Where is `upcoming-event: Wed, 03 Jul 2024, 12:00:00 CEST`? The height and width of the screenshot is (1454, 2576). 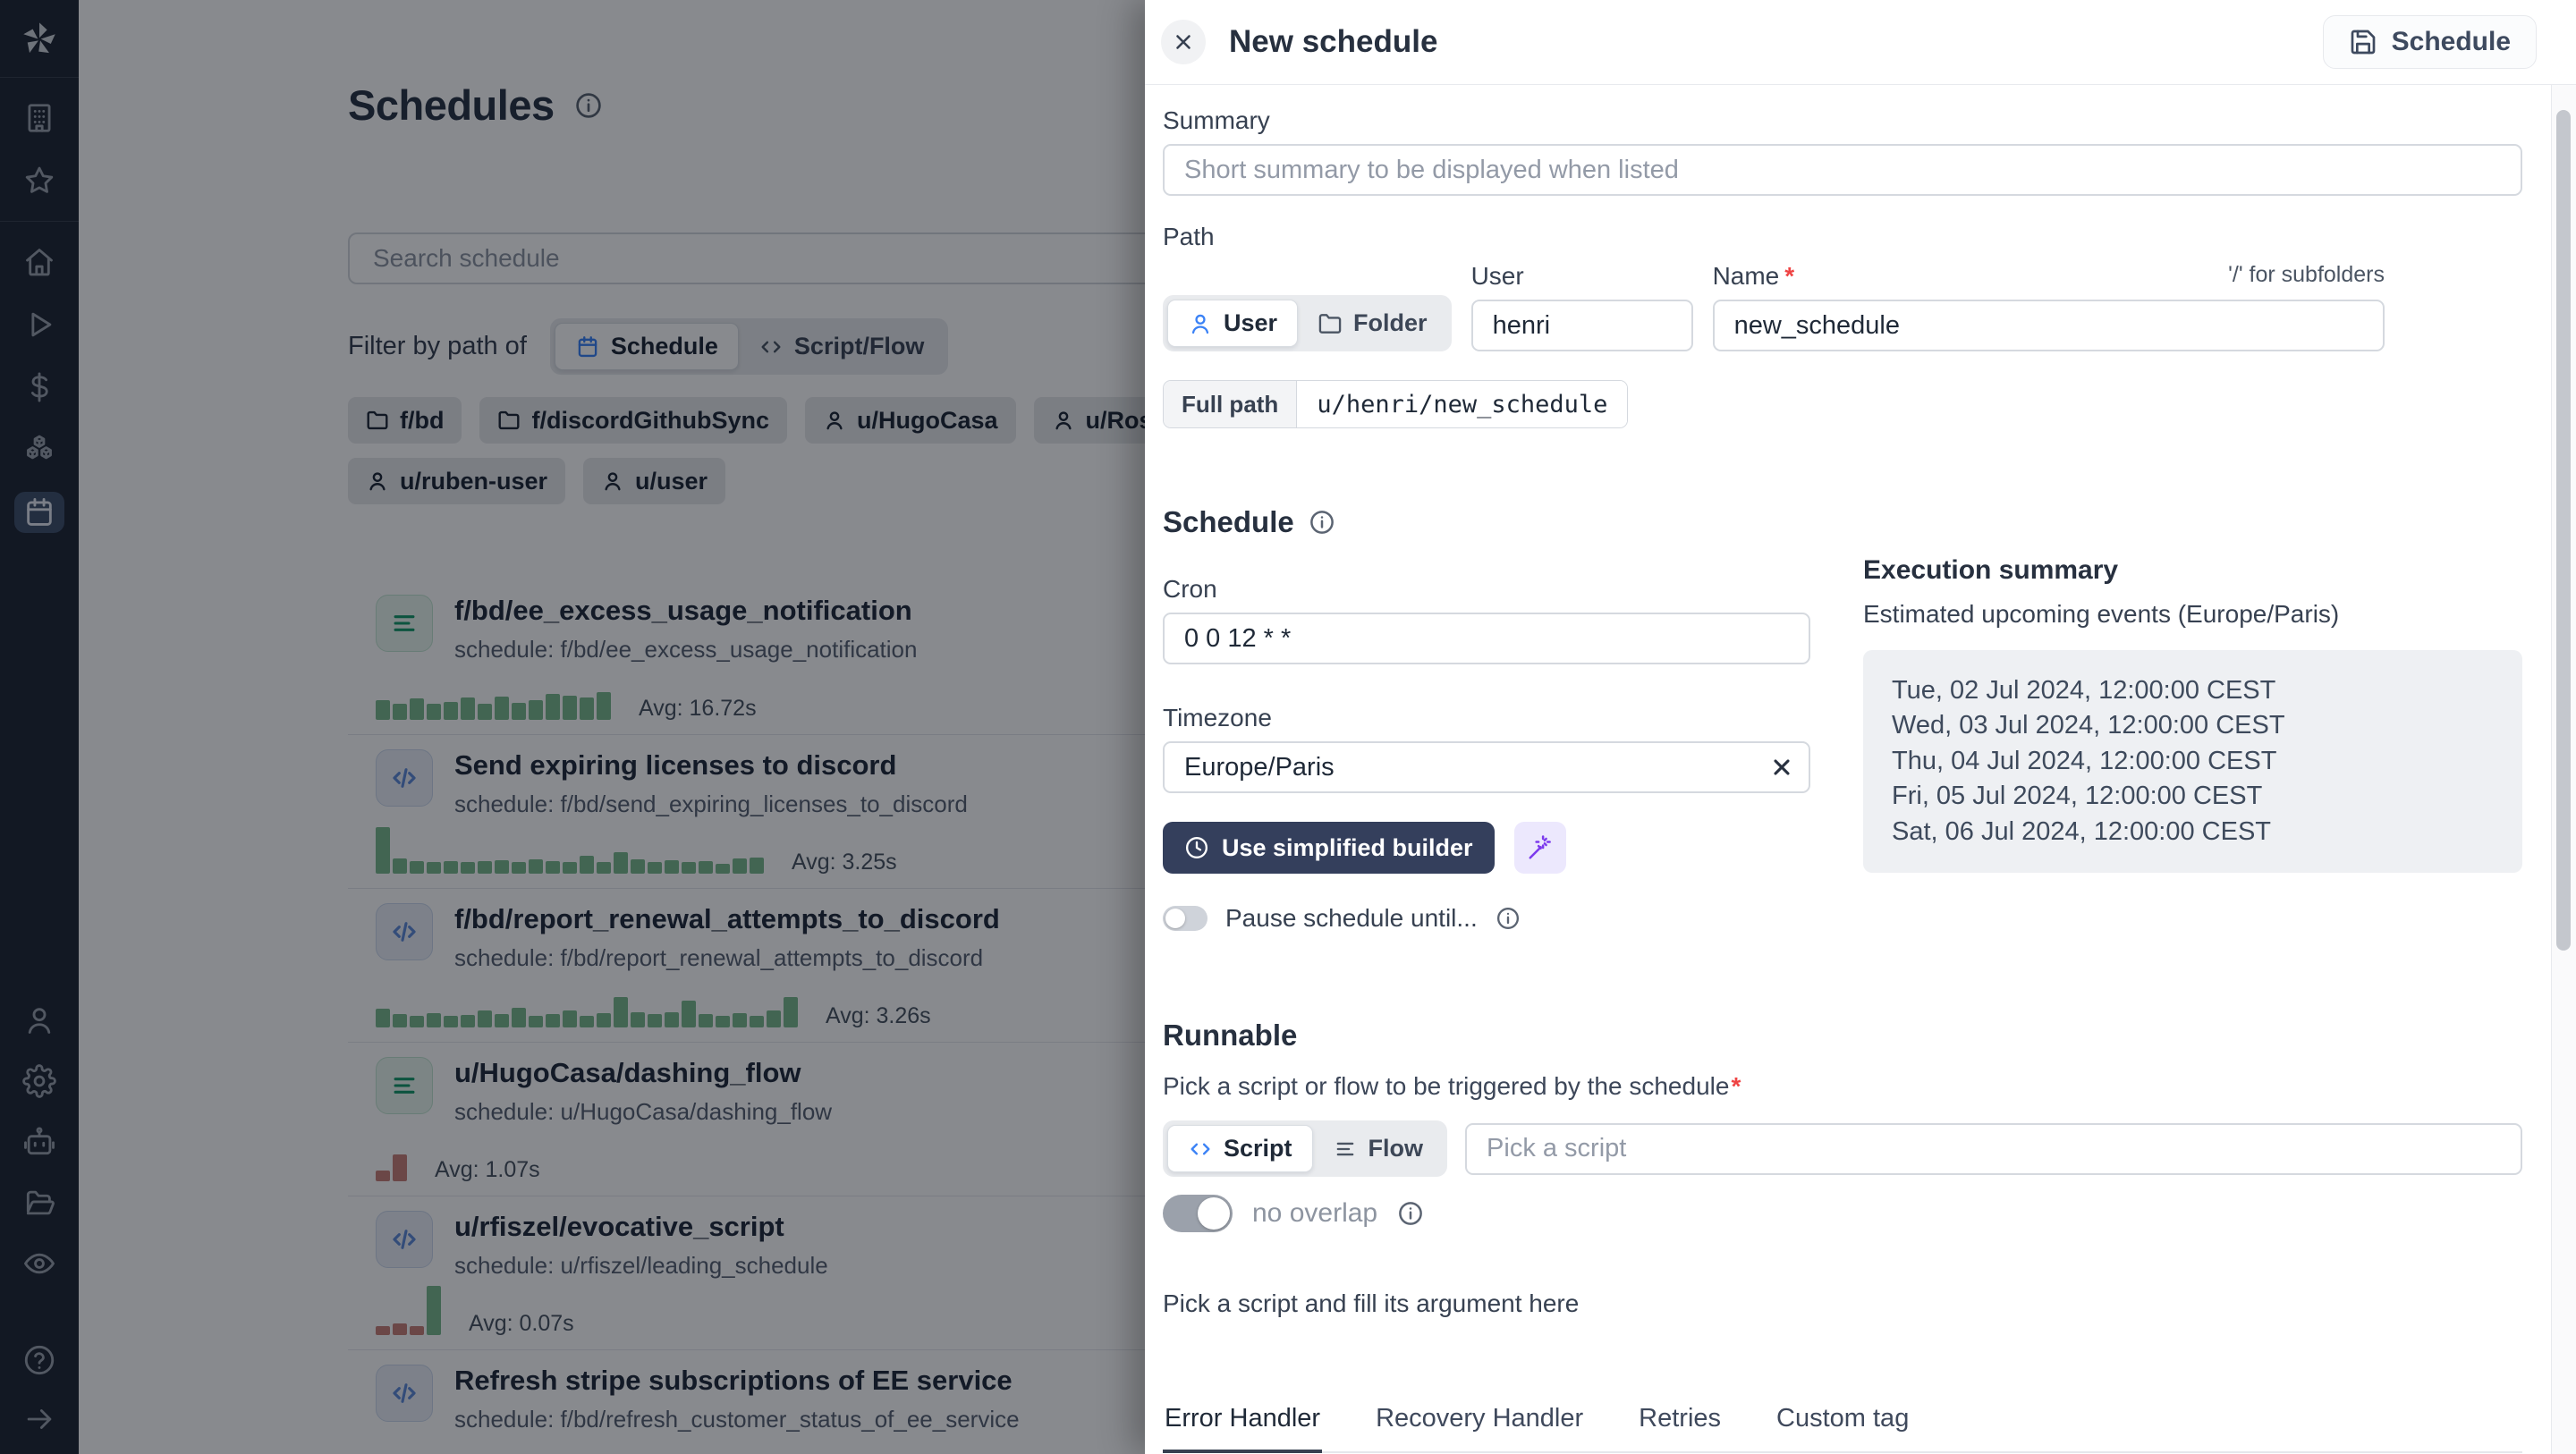
upcoming-event: Wed, 03 Jul 2024, 12:00:00 CEST is located at coordinates (2088, 725).